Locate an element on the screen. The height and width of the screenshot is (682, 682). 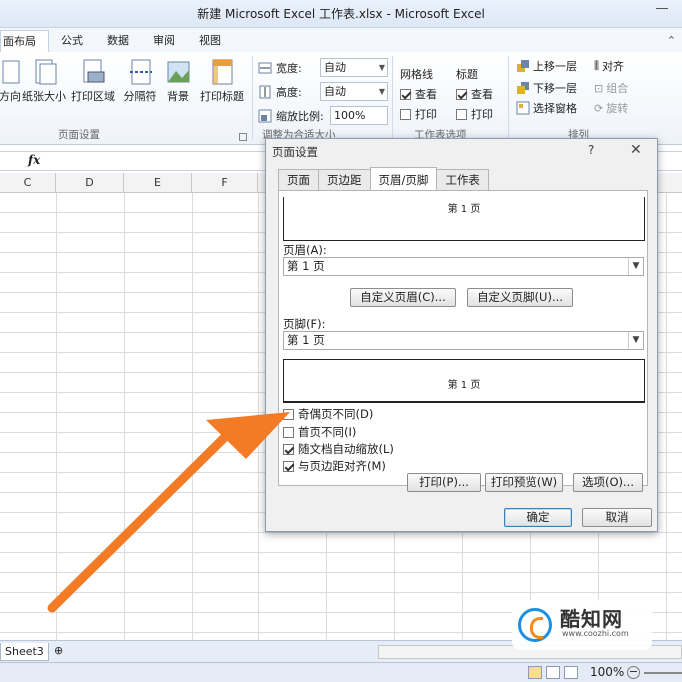
footer-preview: 第 1 页 is located at coordinates (464, 381).